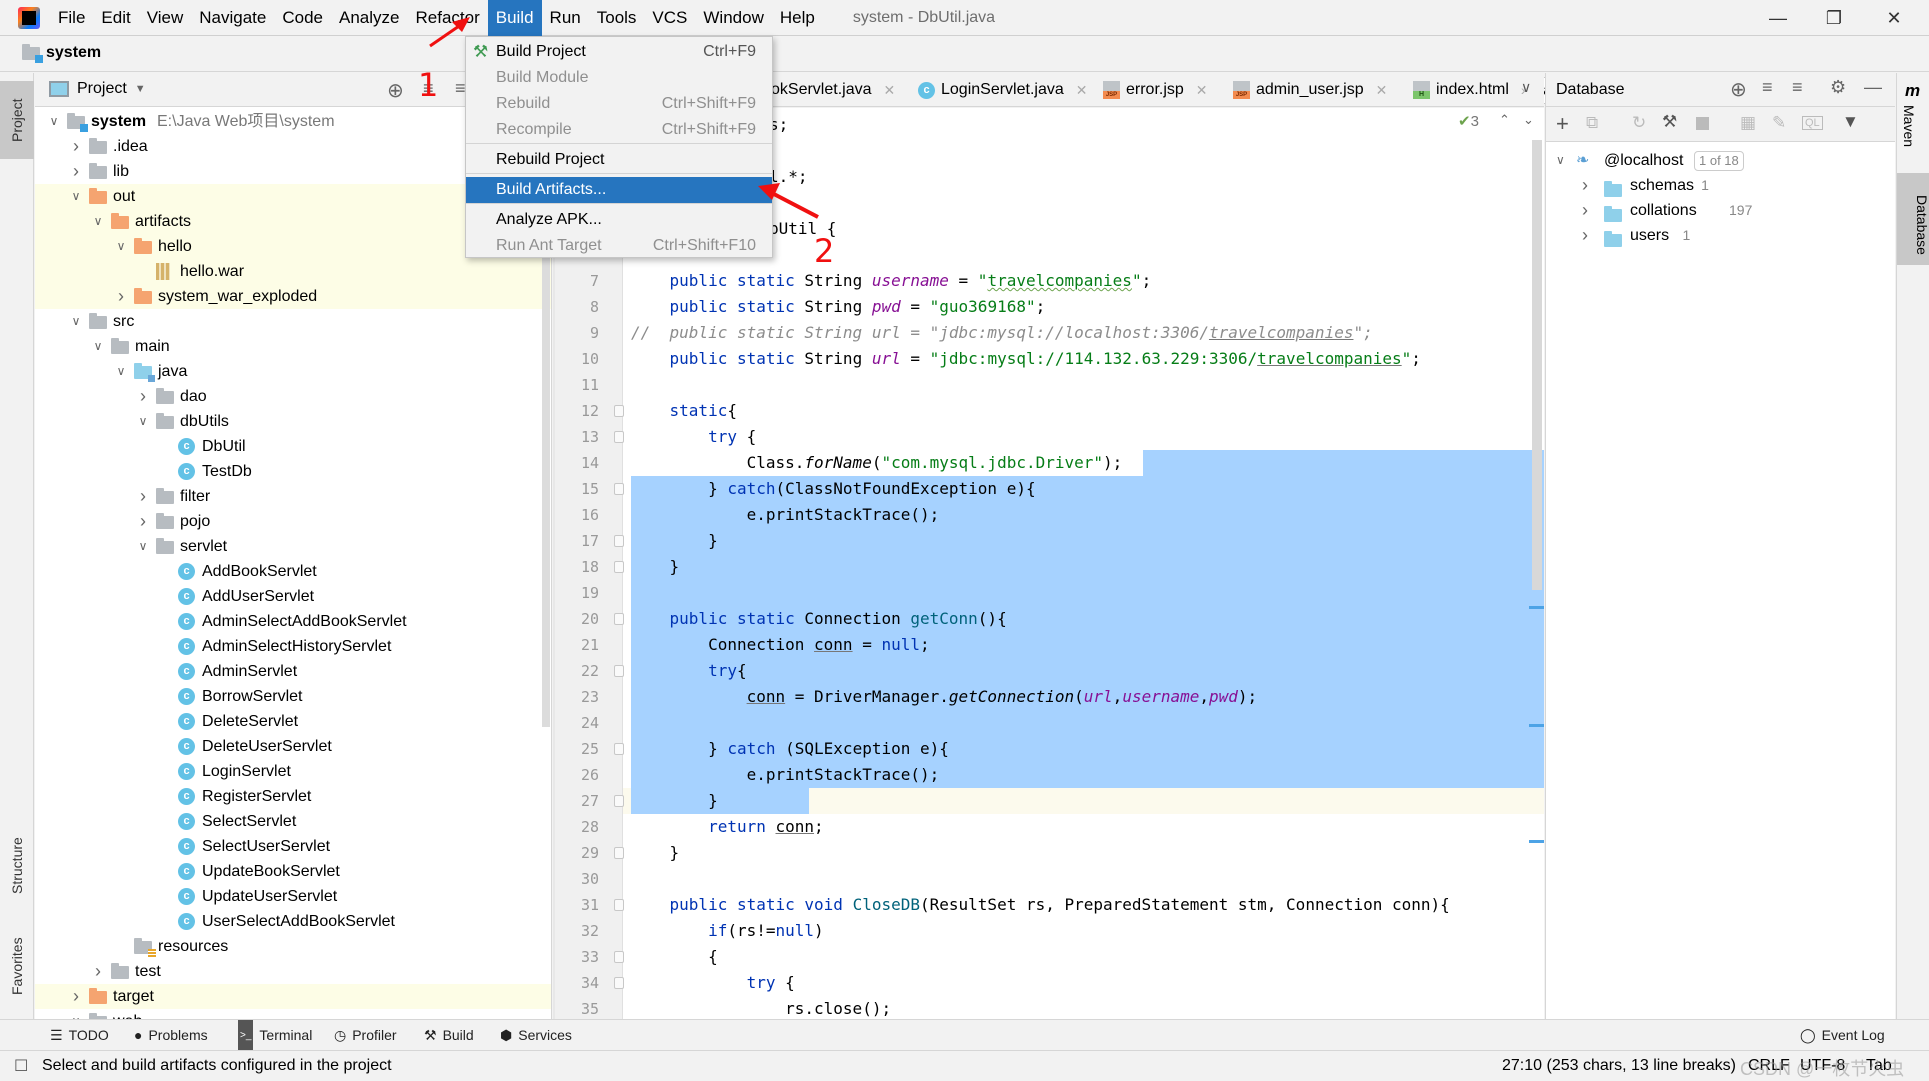 This screenshot has height=1081, width=1929. I want to click on code-line: 18 }, so click(1048, 567).